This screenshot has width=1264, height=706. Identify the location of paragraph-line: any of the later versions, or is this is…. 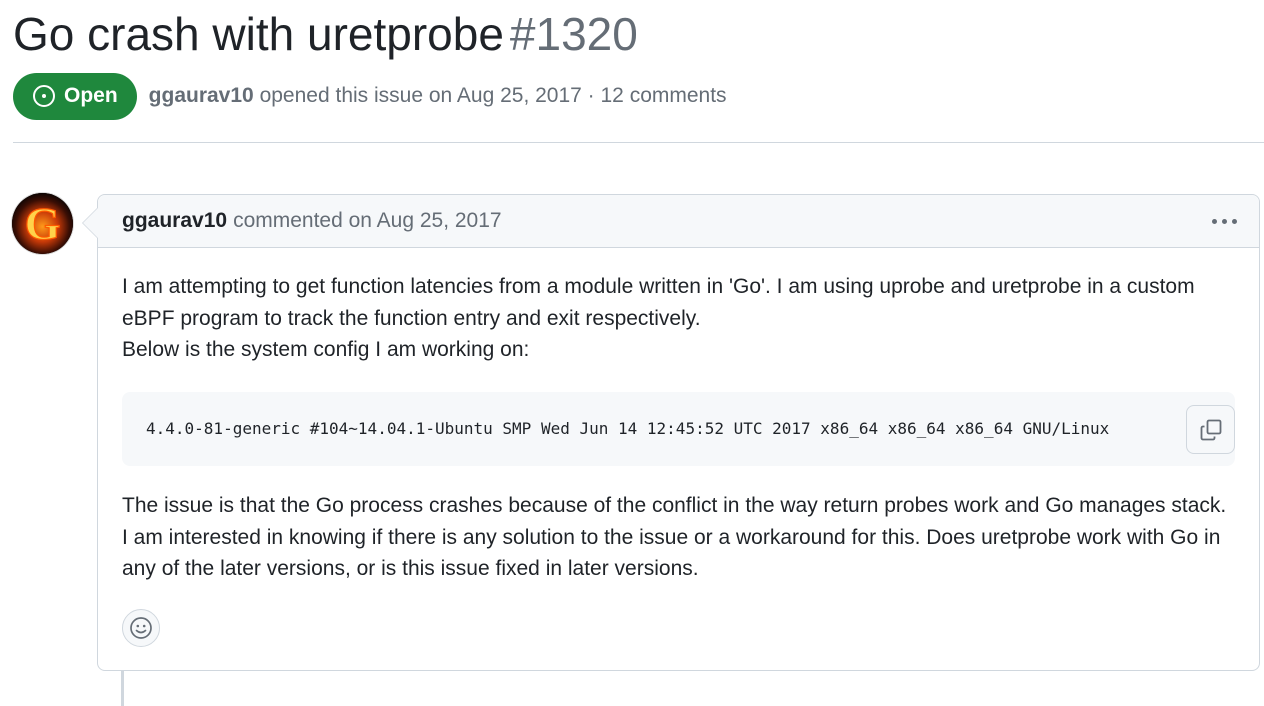
(410, 568).